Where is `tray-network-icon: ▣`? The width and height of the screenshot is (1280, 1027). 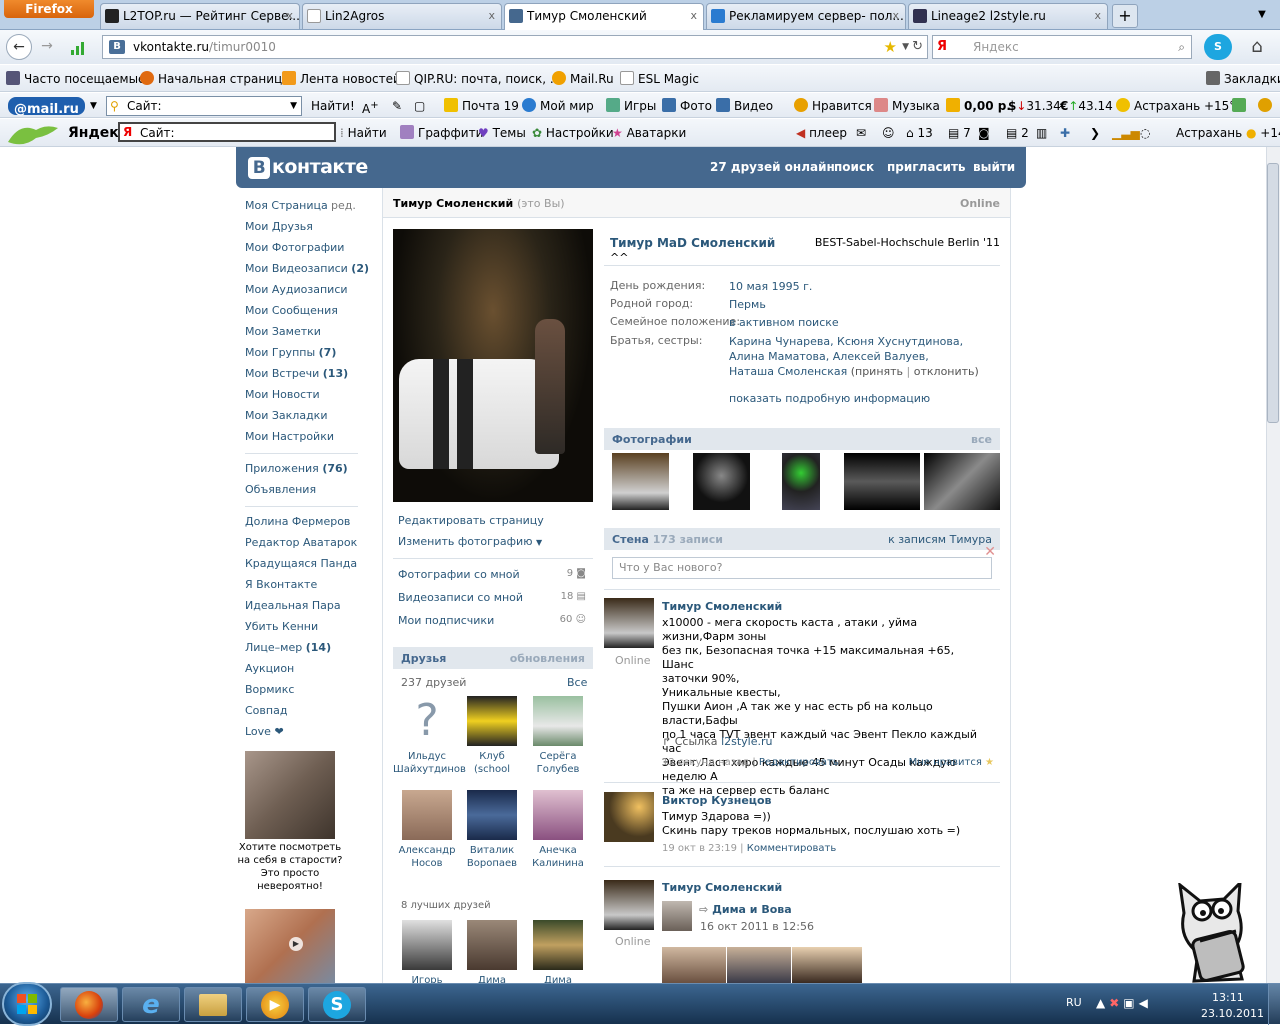
tray-network-icon: ▣ is located at coordinates (1130, 1003).